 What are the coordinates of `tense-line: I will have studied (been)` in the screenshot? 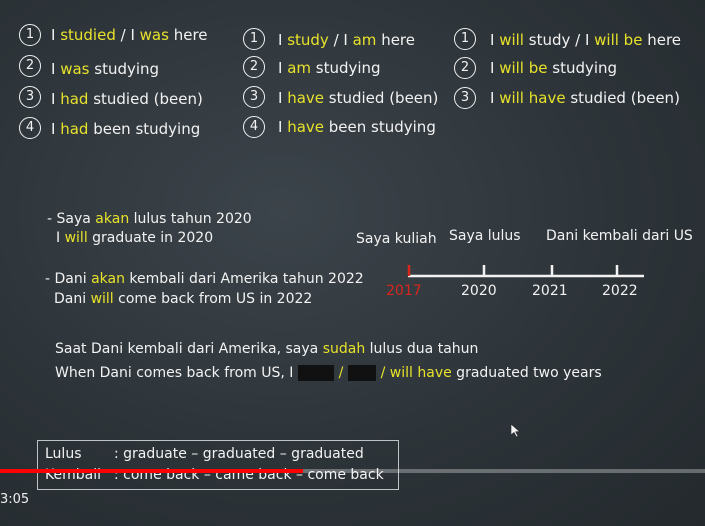 It's located at (585, 98).